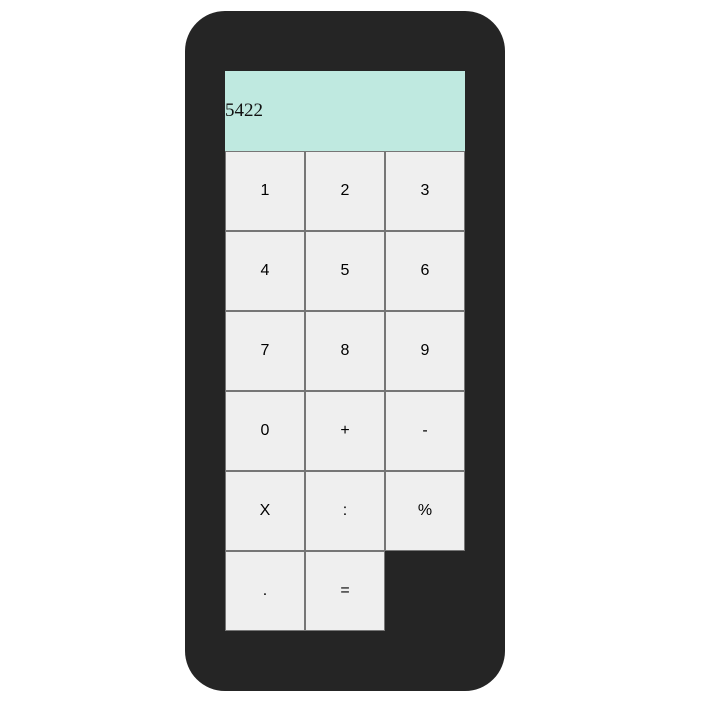 The height and width of the screenshot is (712, 712). Describe the element at coordinates (345, 271) in the screenshot. I see `key-5: 5` at that location.